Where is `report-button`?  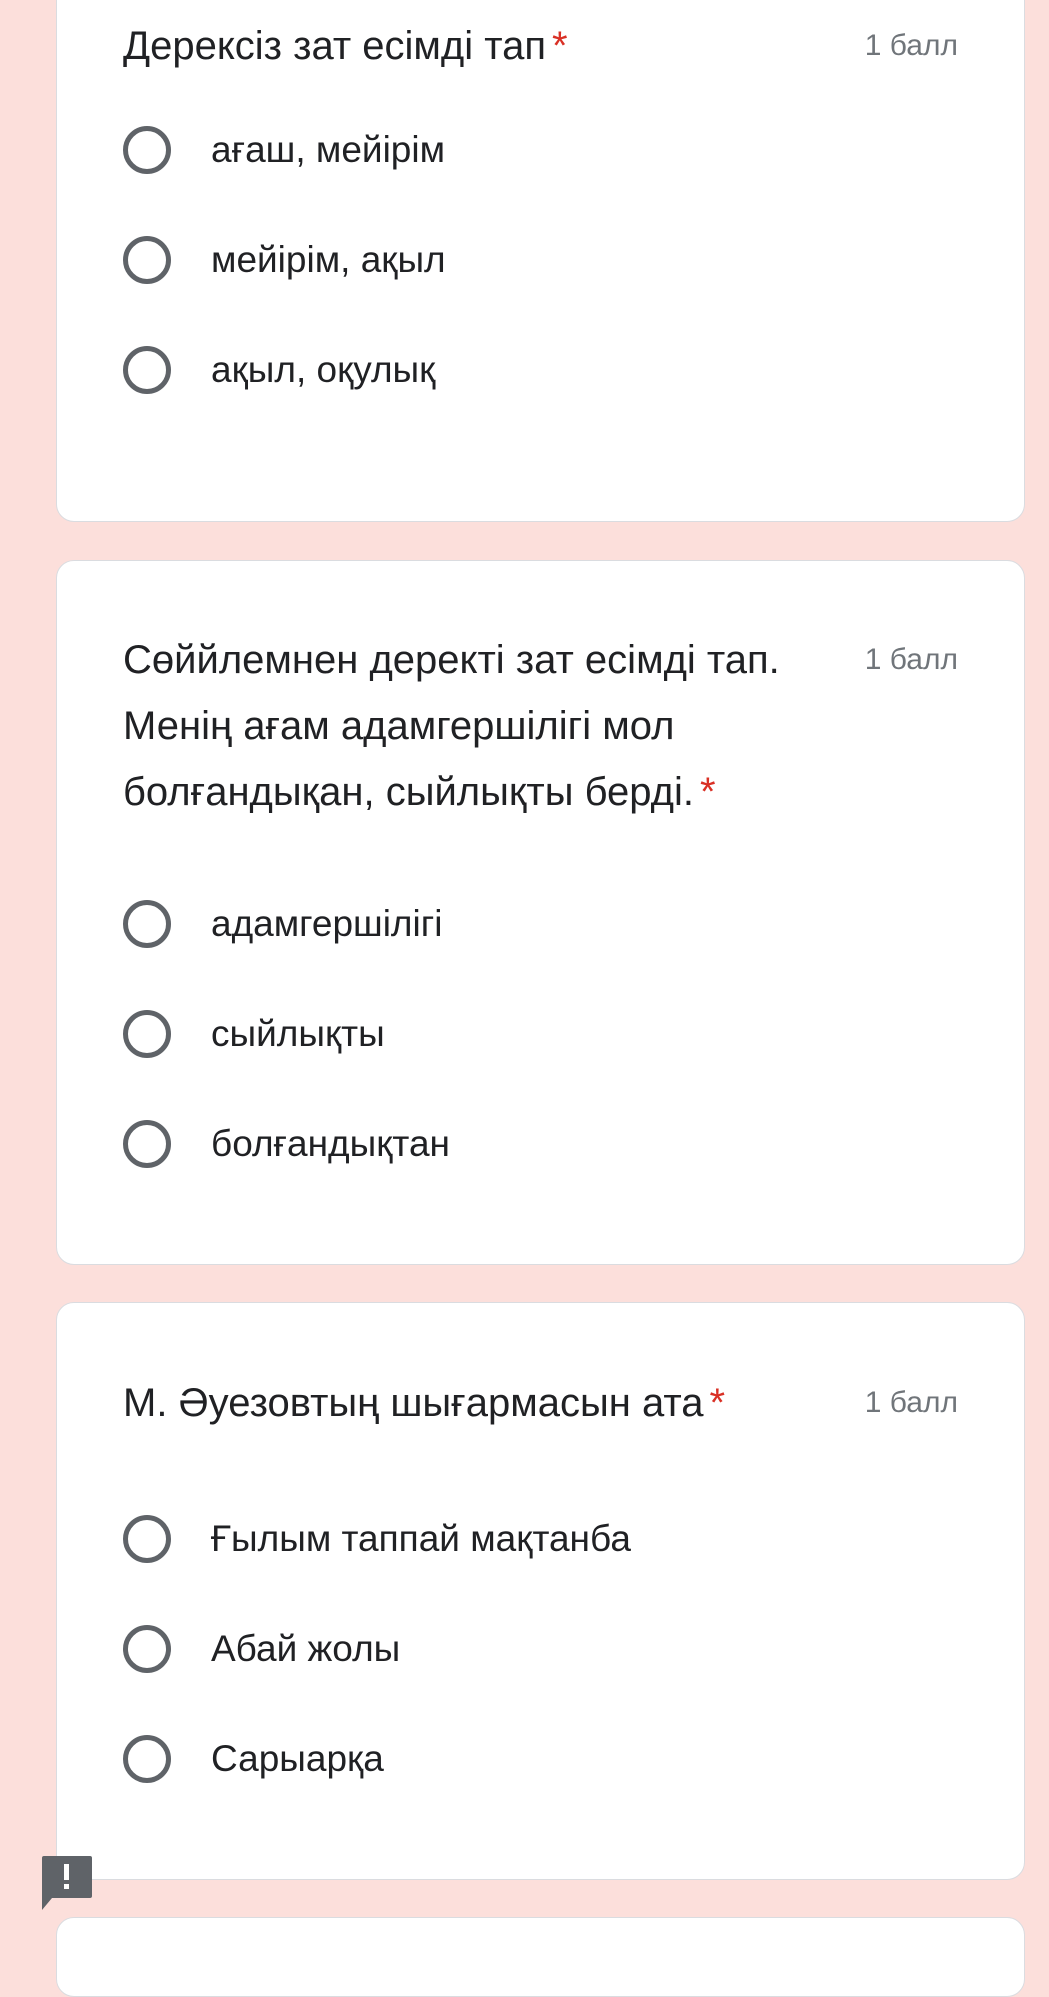
report-button is located at coordinates (66, 1882).